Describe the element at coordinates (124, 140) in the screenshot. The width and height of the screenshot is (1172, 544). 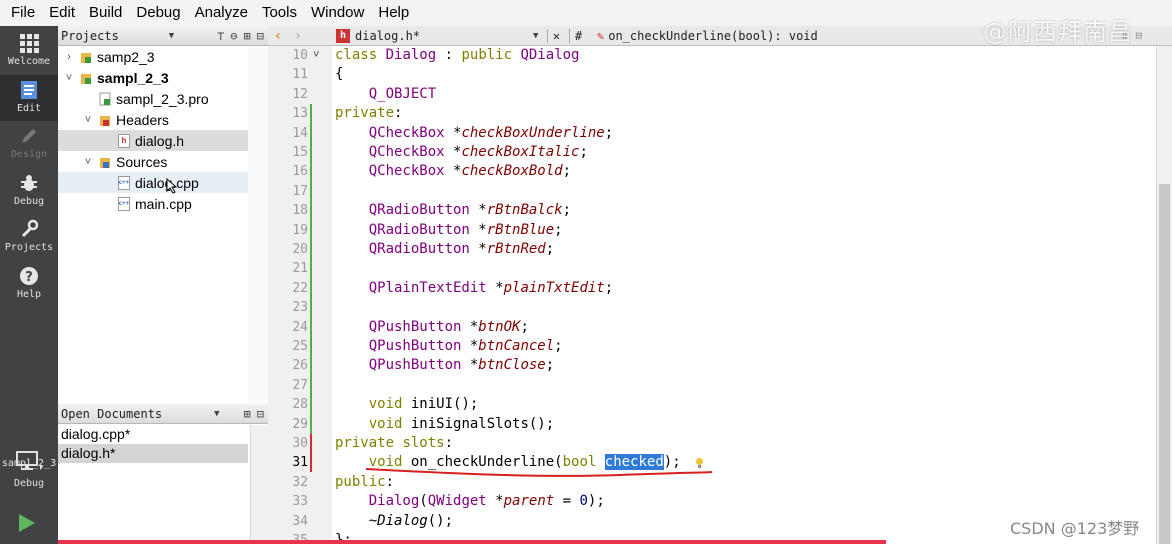
I see `header-file-icon: h` at that location.